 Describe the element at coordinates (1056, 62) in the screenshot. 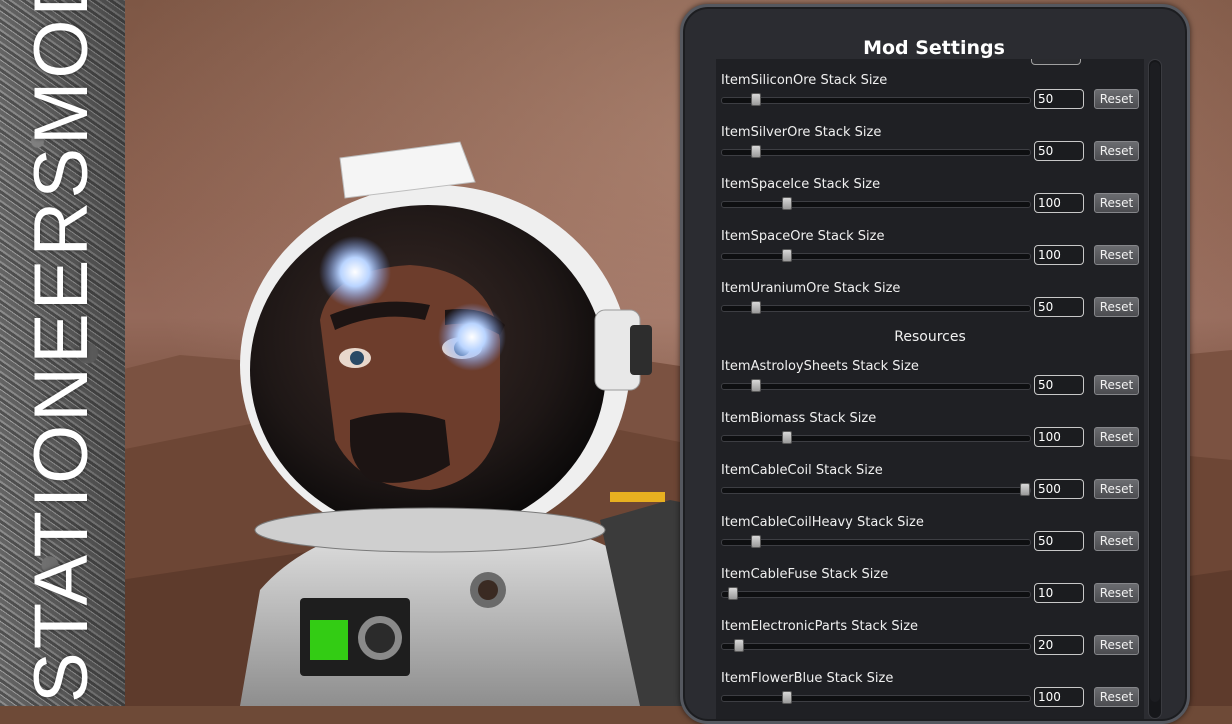

I see `partial-value-field` at that location.